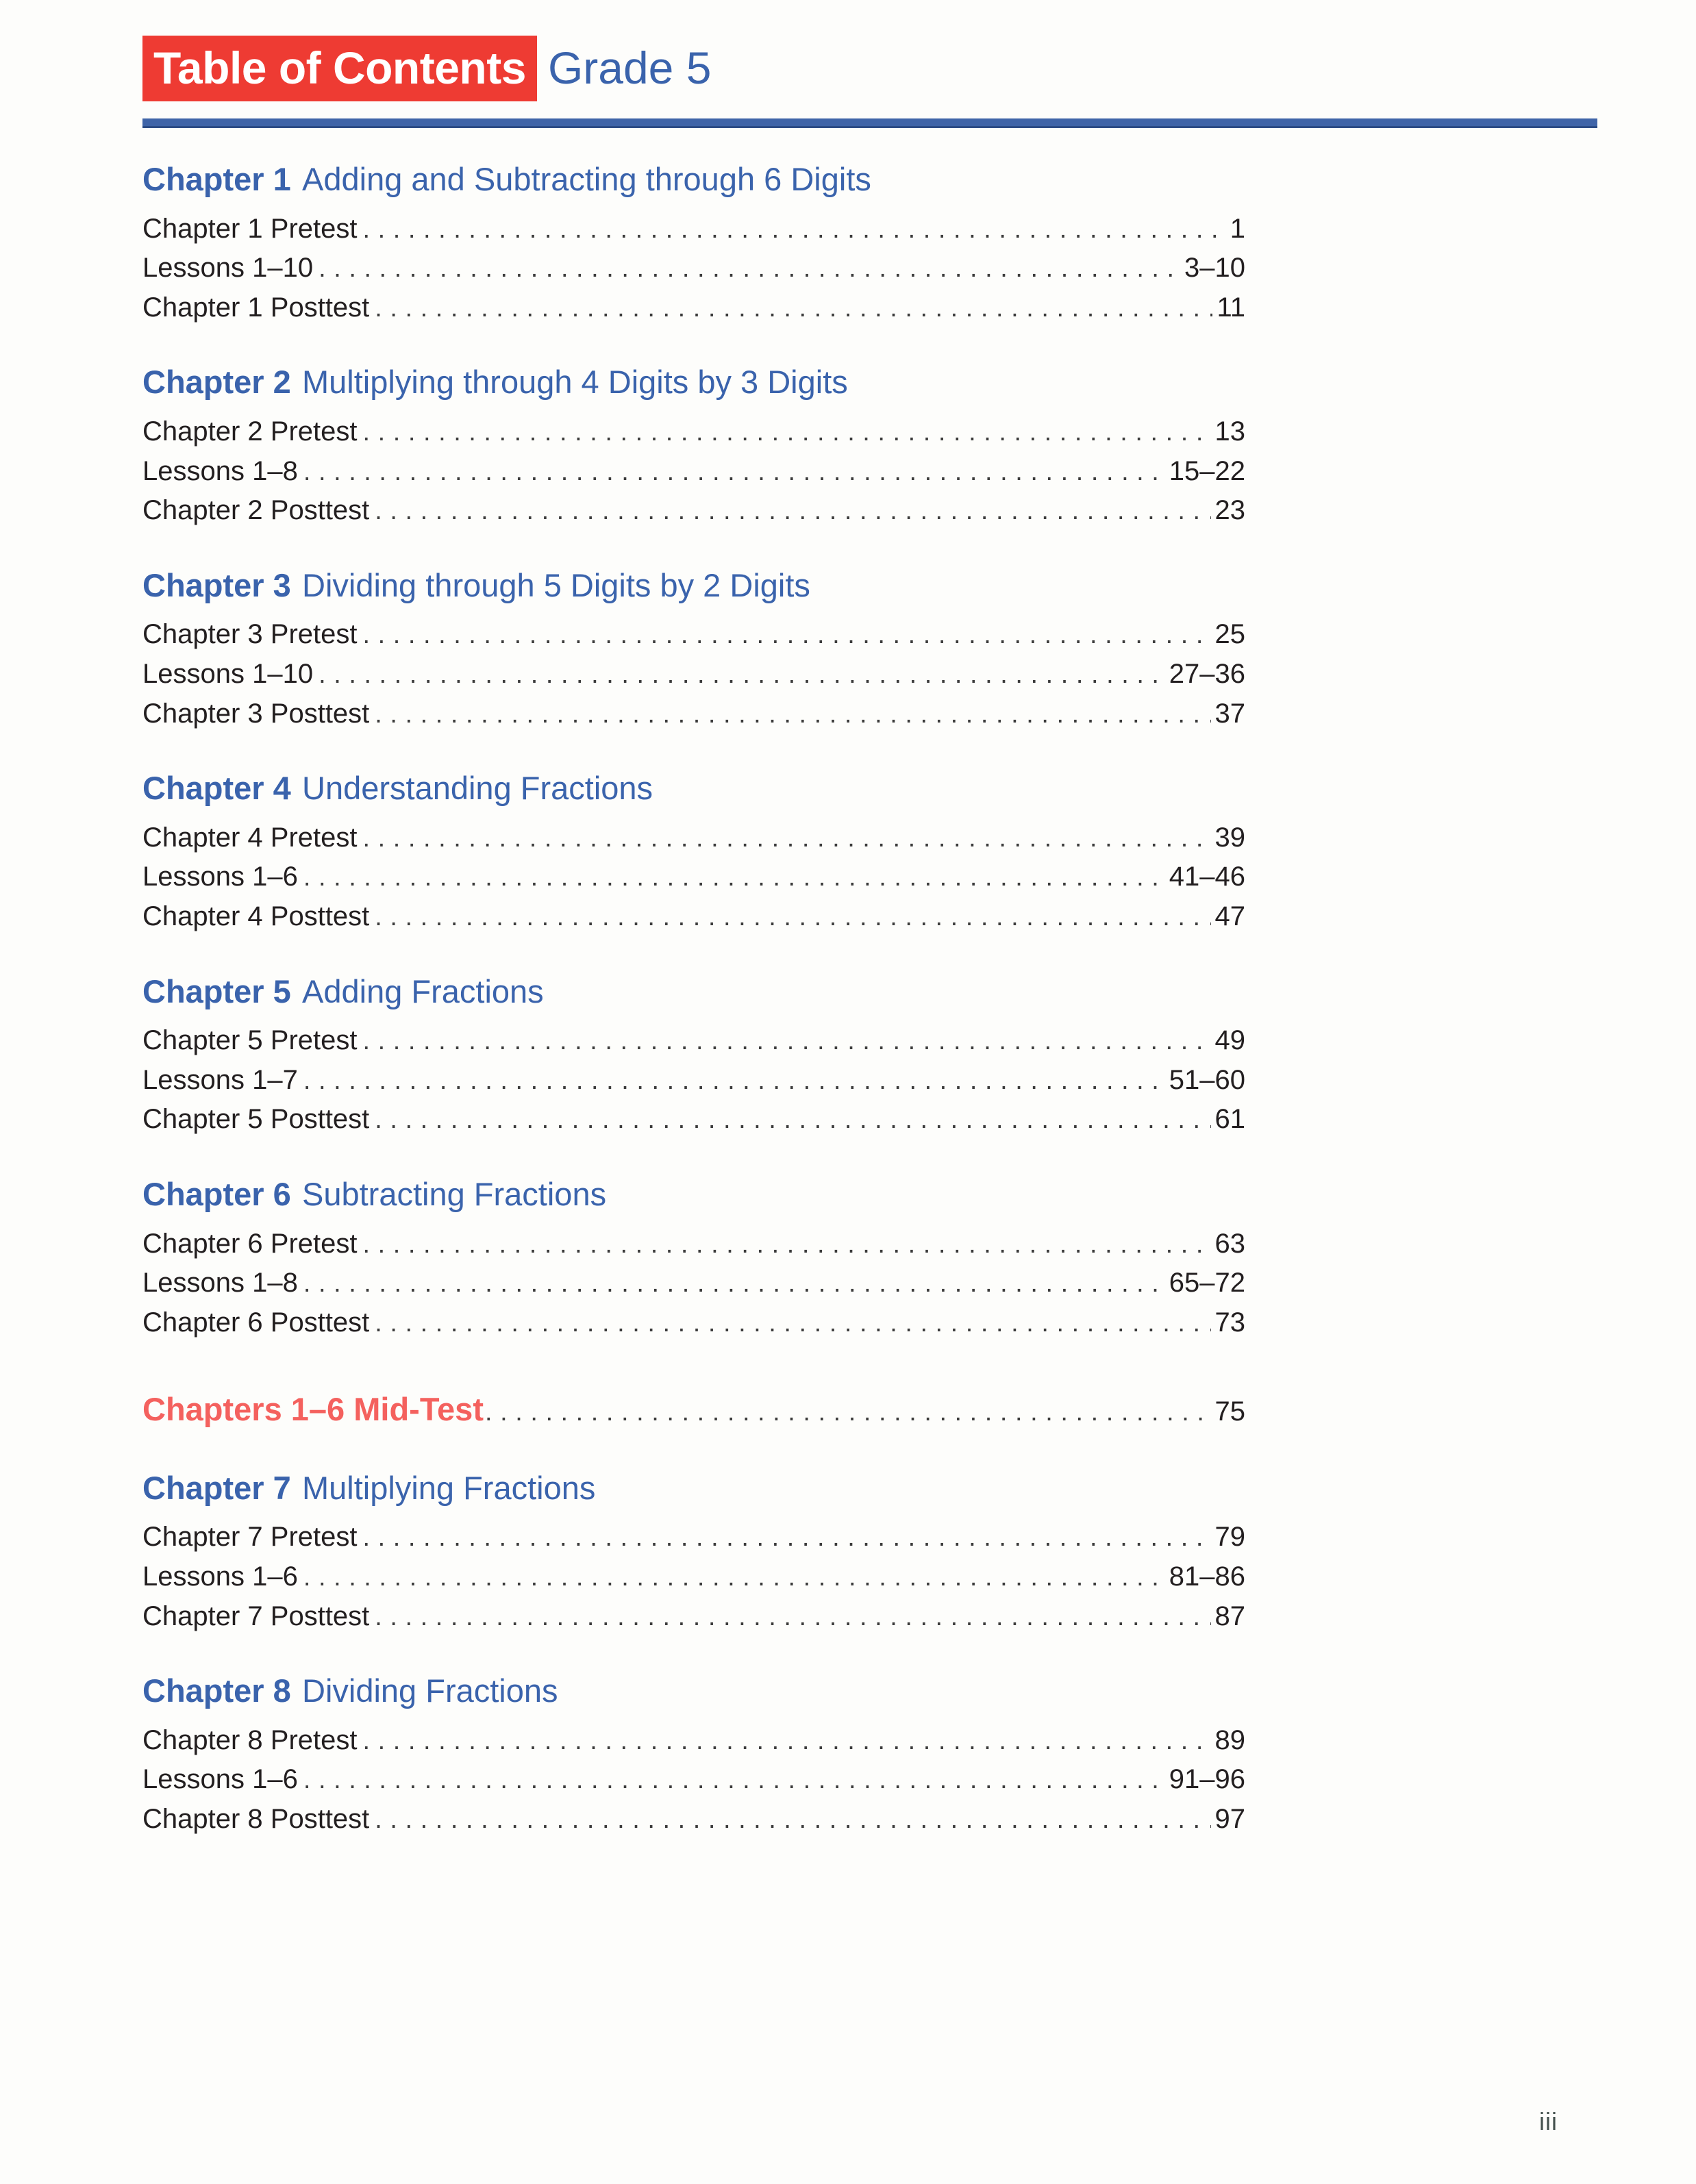  What do you see at coordinates (423, 990) in the screenshot?
I see `chapter-title: Adding Fractions` at bounding box center [423, 990].